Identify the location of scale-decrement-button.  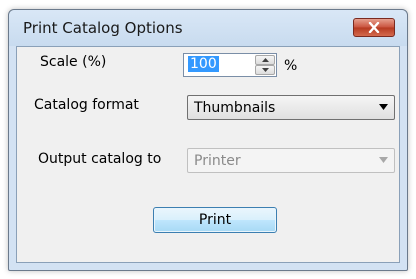
(265, 70).